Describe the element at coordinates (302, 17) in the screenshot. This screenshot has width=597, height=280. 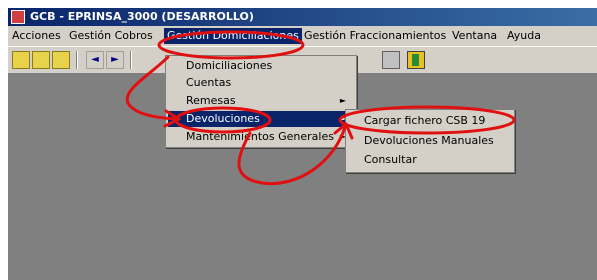
I see `title-bar: GCB - EPRINSA_3000 (DESARROLLO)` at that location.